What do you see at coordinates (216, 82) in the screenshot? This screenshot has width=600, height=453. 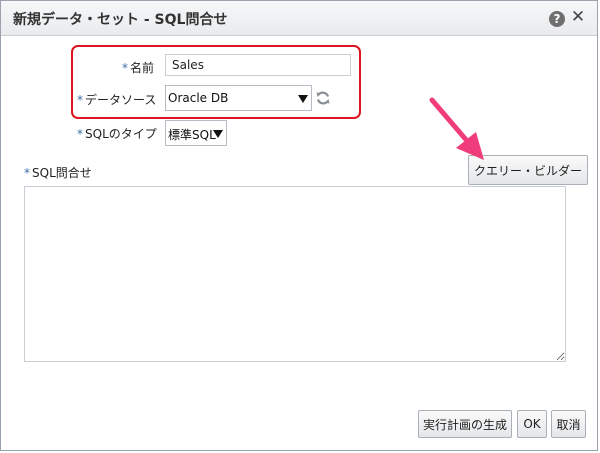 I see `highlight-box` at bounding box center [216, 82].